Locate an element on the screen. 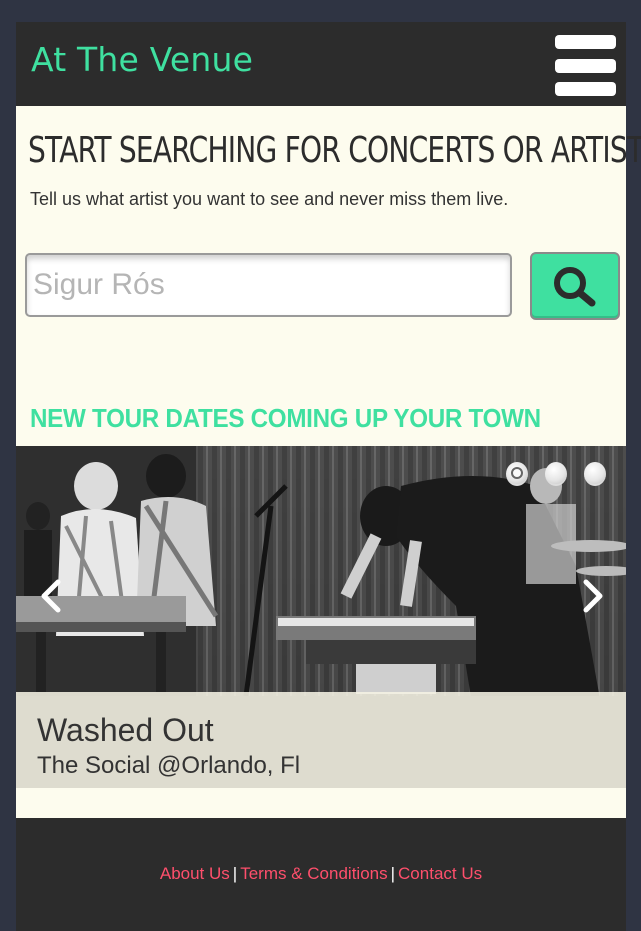  footer: About Us | Terms & Conditions | Contact Us is located at coordinates (321, 874).